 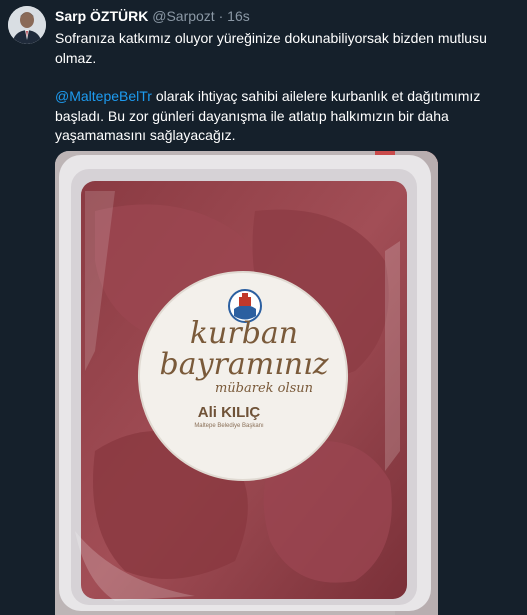 What do you see at coordinates (229, 412) in the screenshot?
I see `signature-name: Ali KILIÇ` at bounding box center [229, 412].